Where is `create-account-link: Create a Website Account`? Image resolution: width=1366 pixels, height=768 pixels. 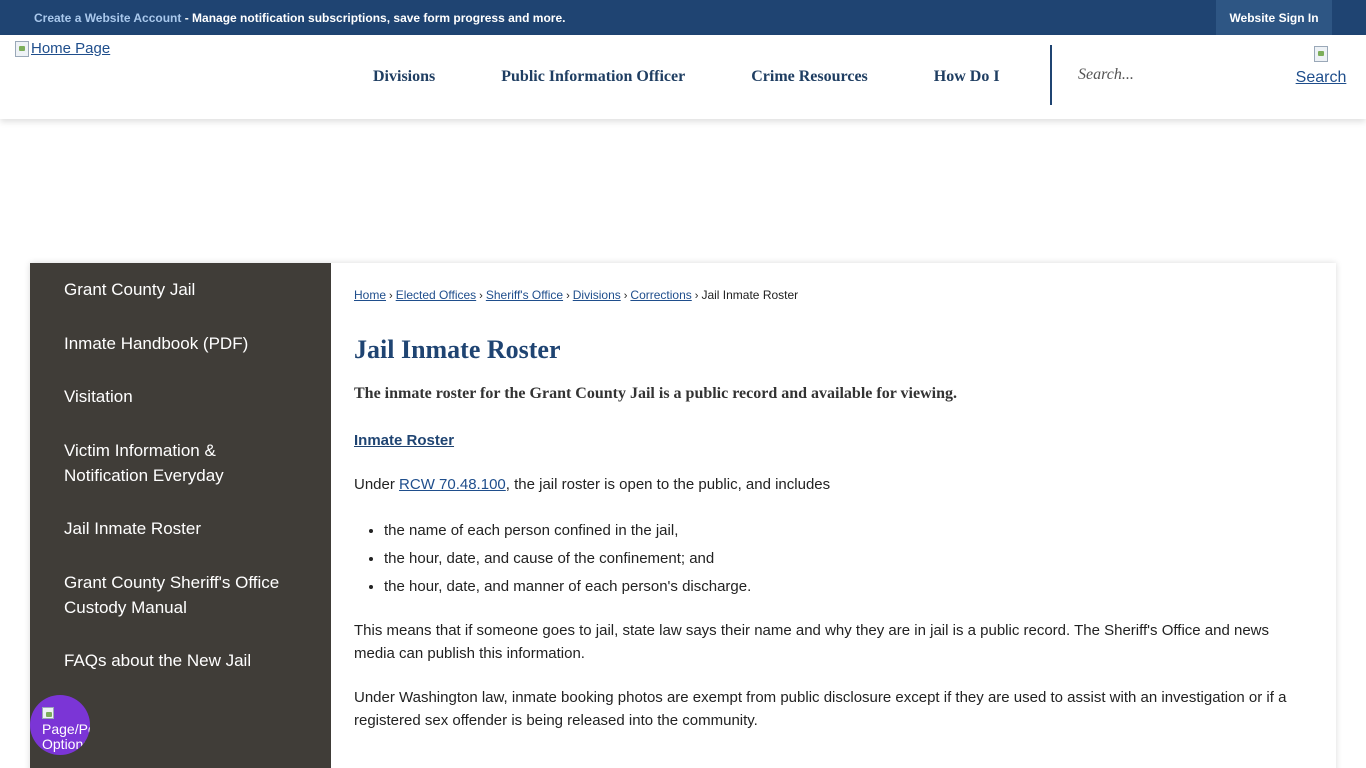 create-account-link: Create a Website Account is located at coordinates (107, 18).